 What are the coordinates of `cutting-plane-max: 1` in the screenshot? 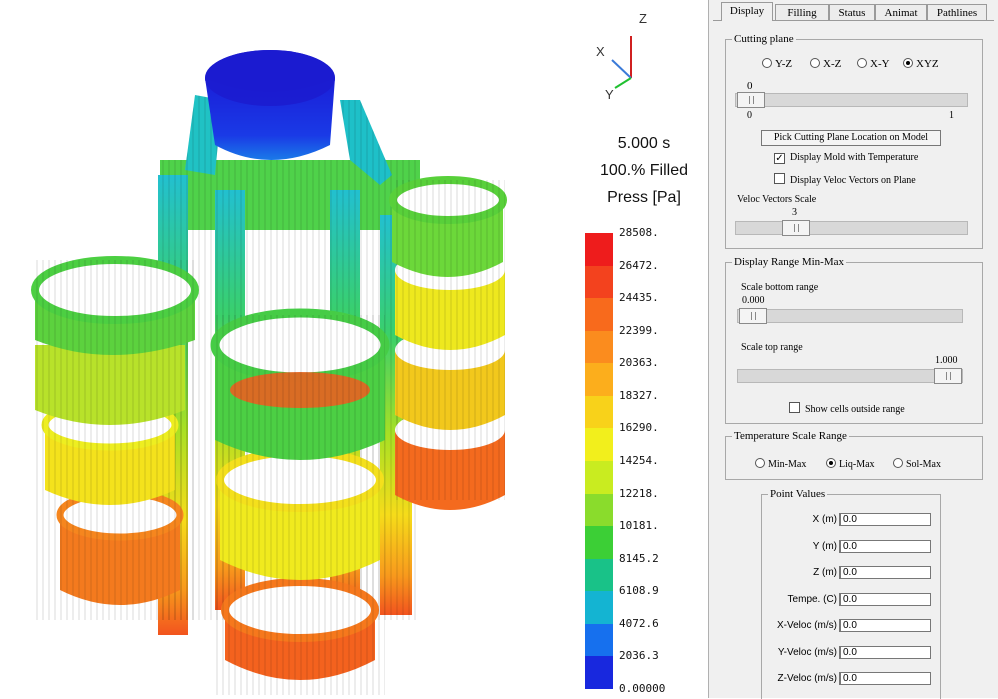 It's located at (951, 115).